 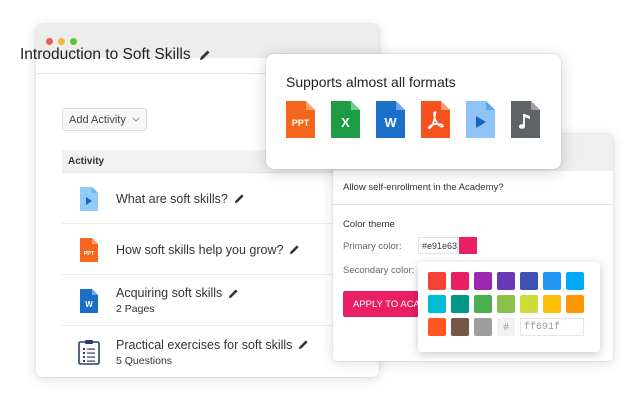 I want to click on excel-label: X, so click(x=345, y=122).